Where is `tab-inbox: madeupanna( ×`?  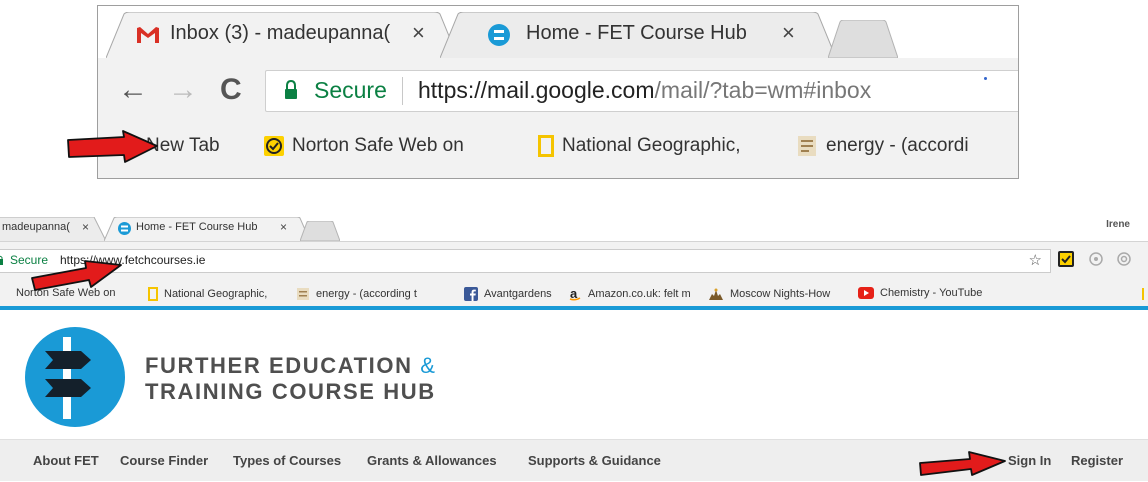
tab-inbox: madeupanna( × is located at coordinates (53, 229).